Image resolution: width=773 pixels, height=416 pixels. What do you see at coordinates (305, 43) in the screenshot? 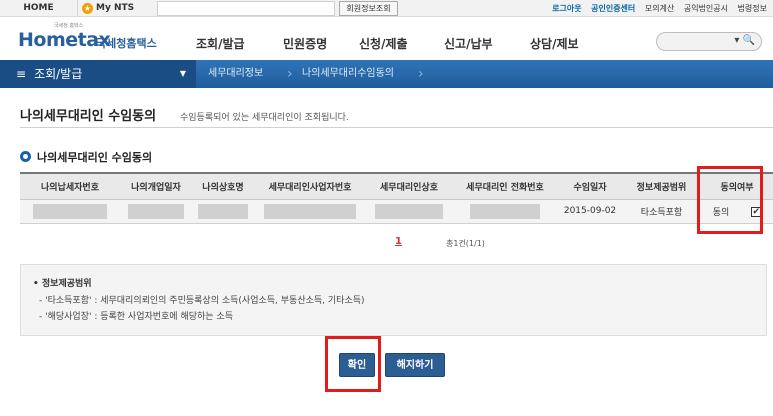
I see `nav-civil-cert: 민원증명` at bounding box center [305, 43].